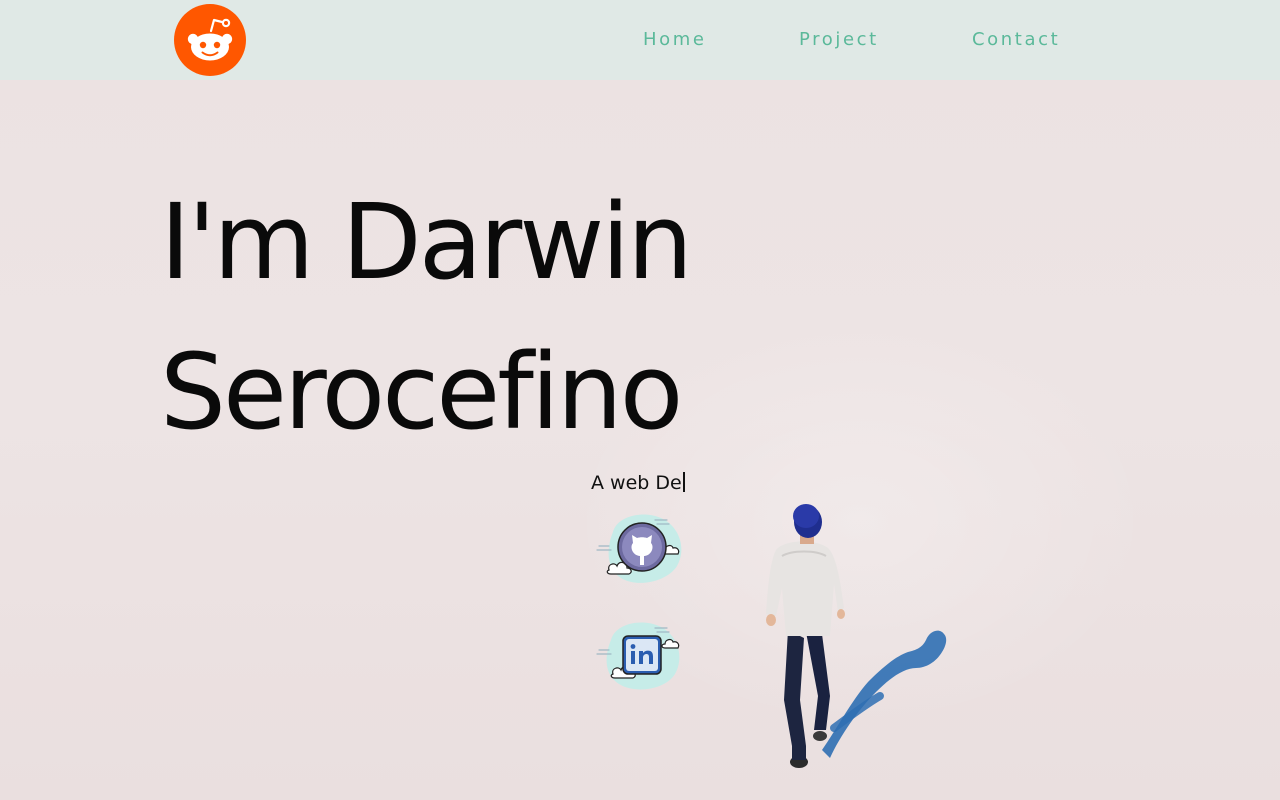  What do you see at coordinates (1016, 40) in the screenshot?
I see `nav-contact-link: Contact` at bounding box center [1016, 40].